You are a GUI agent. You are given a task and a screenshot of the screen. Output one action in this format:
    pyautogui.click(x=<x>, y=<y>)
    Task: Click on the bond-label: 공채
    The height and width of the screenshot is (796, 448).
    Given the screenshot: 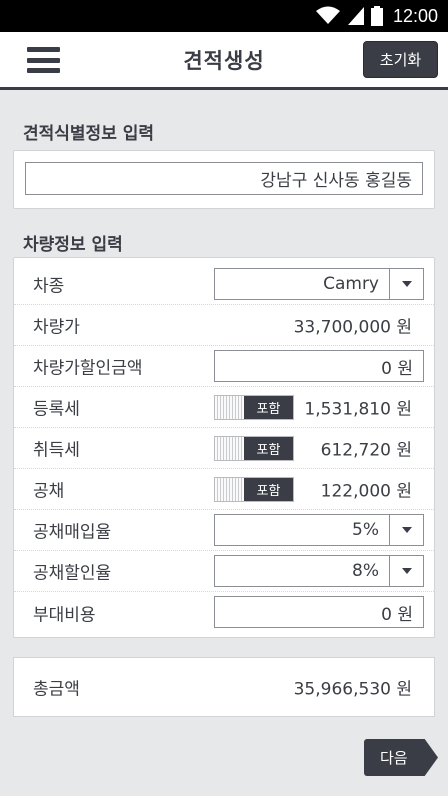 What is the action you would take?
    pyautogui.click(x=49, y=491)
    